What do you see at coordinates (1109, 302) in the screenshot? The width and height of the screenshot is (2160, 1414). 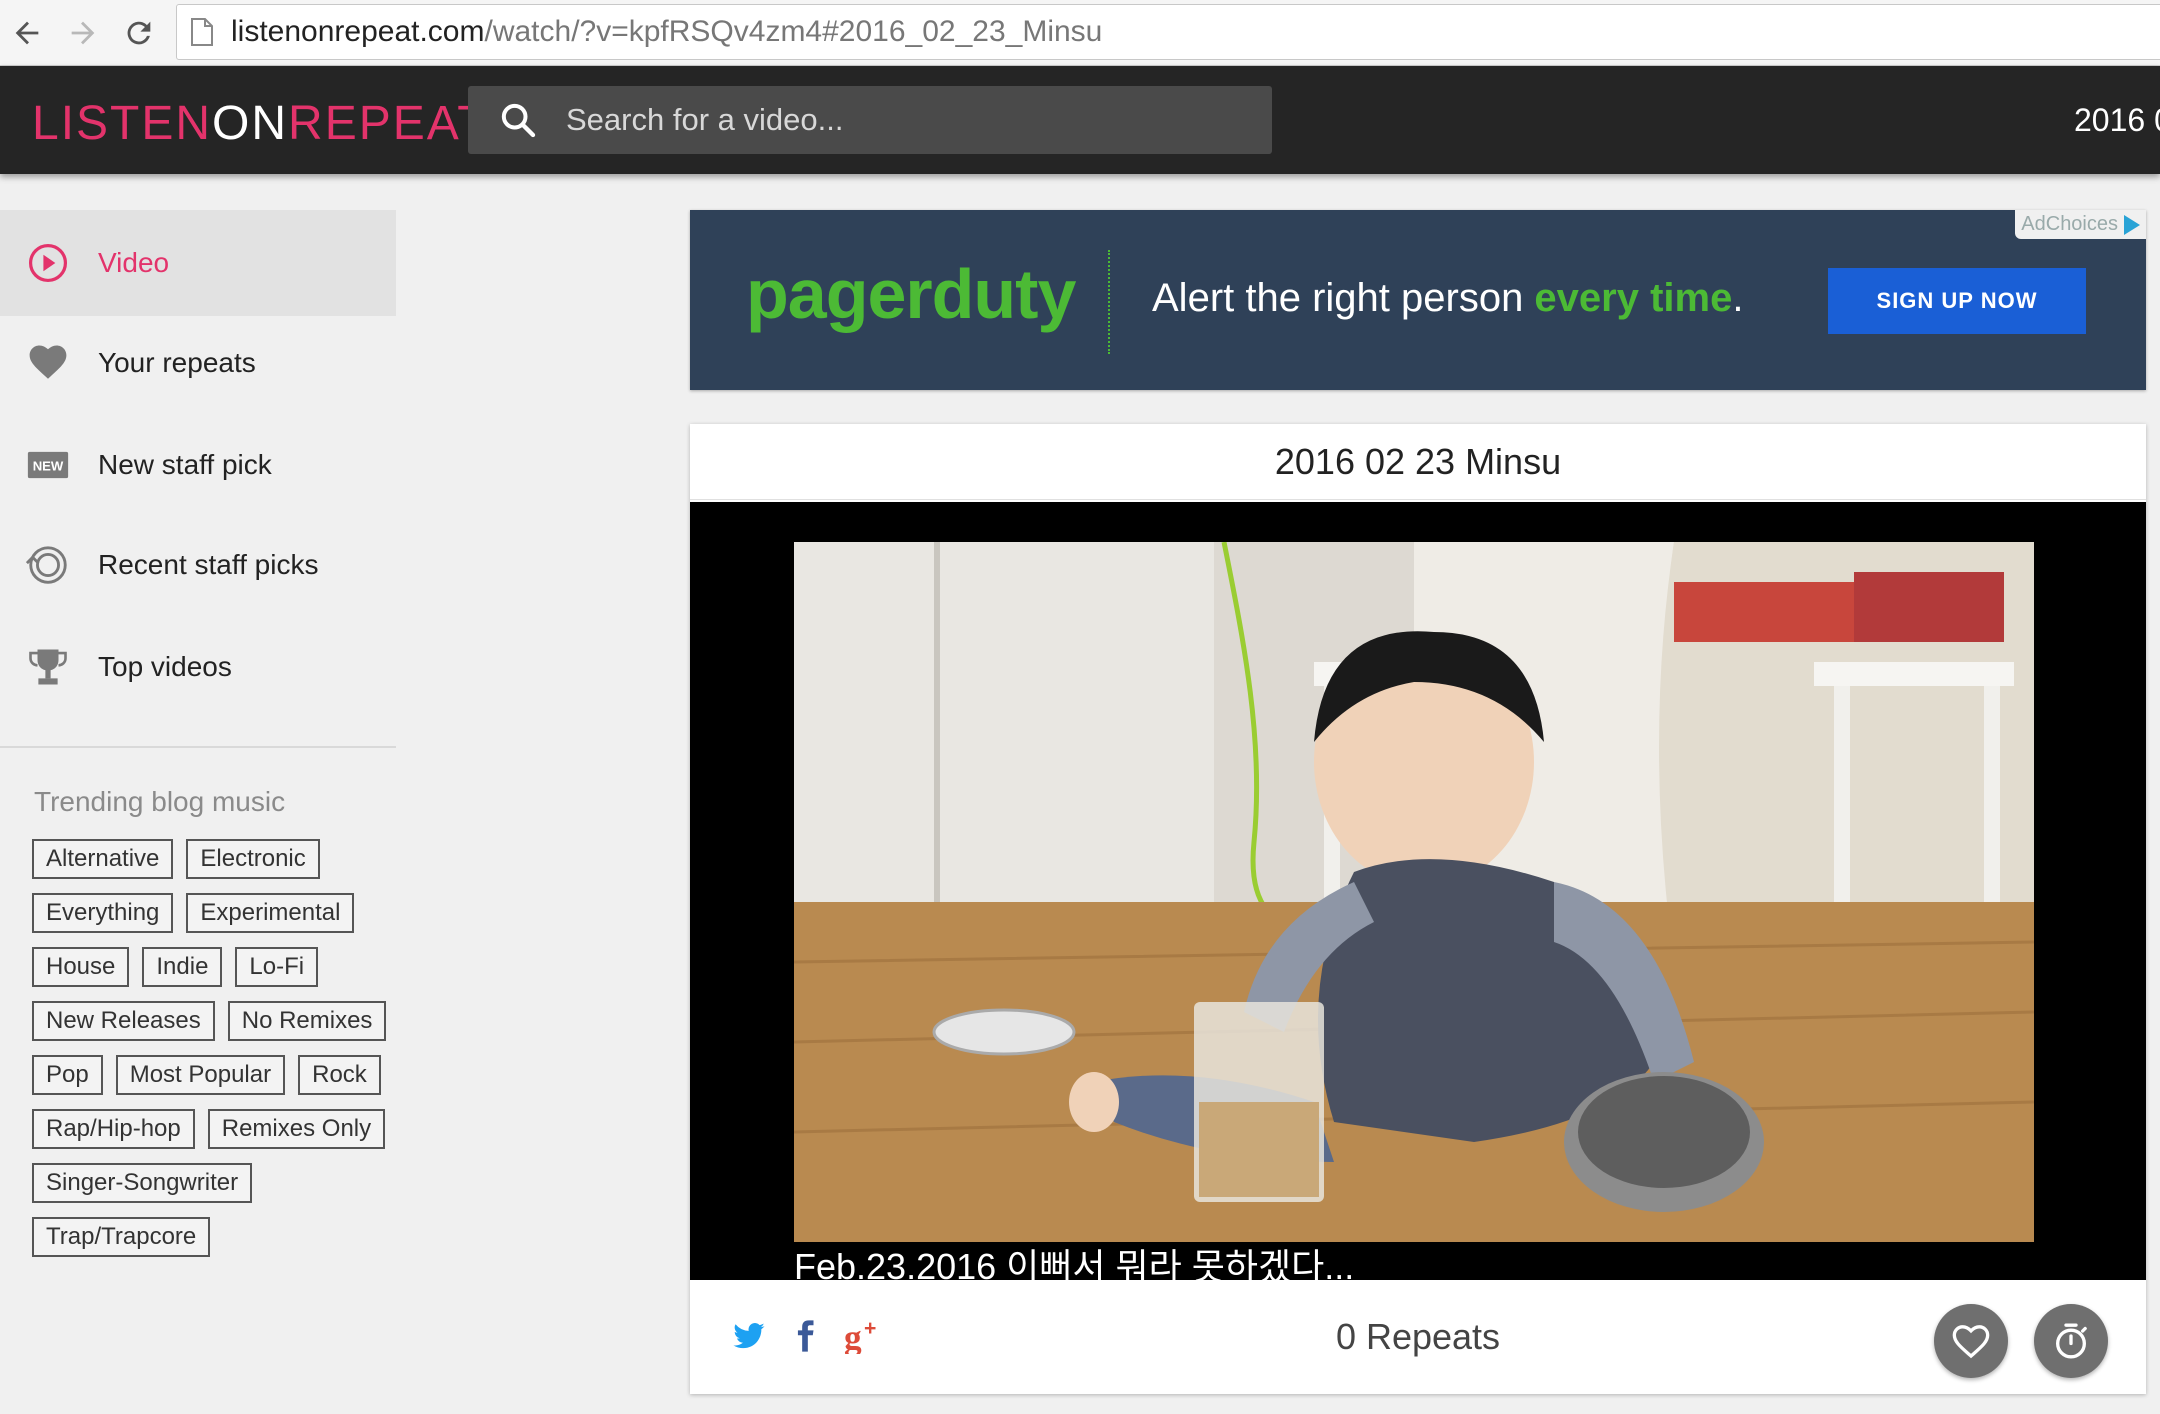 I see `ad-divider` at bounding box center [1109, 302].